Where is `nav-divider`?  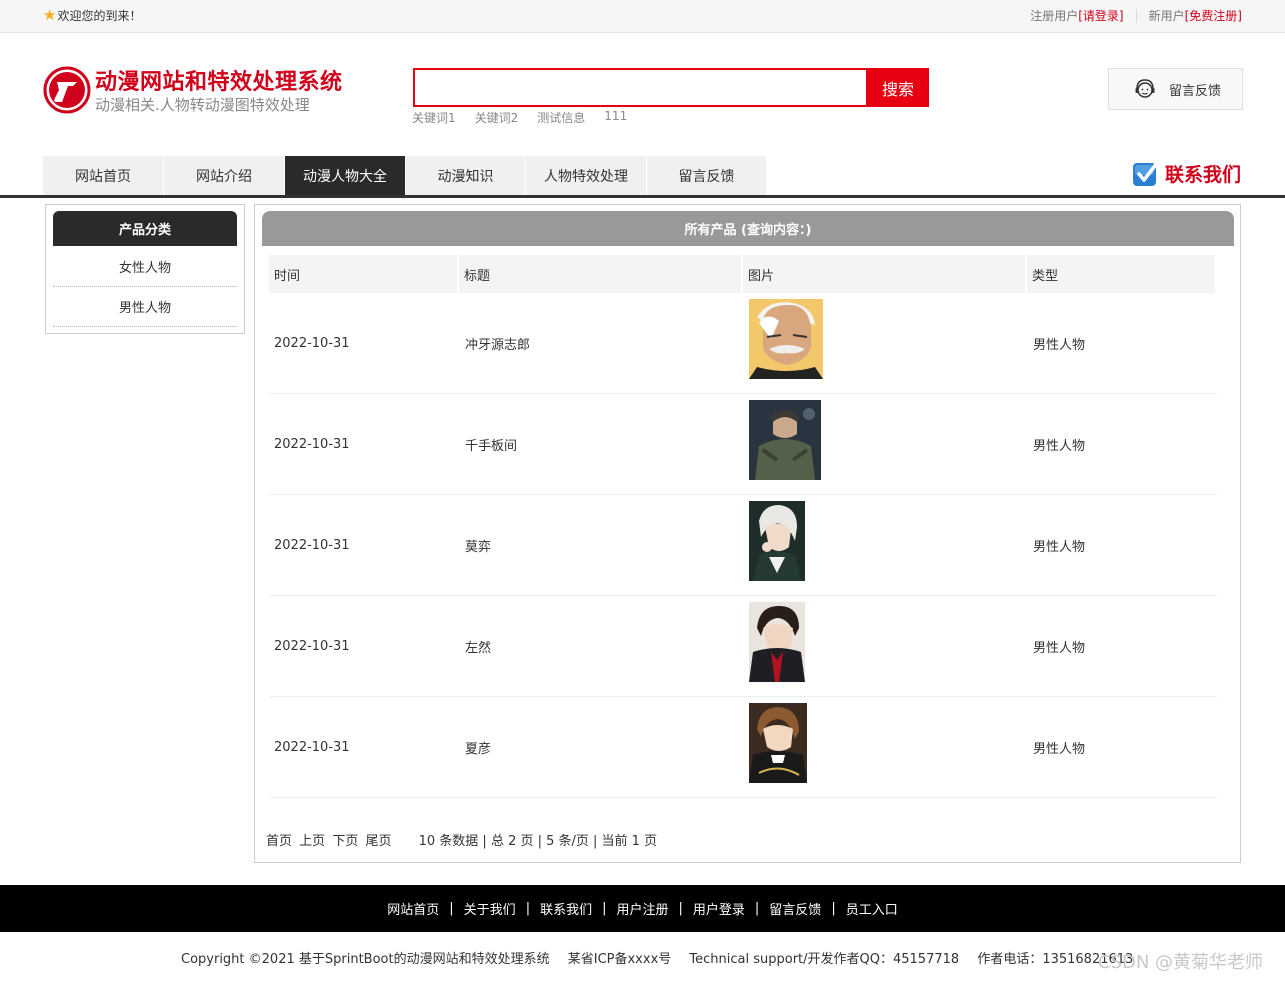 nav-divider is located at coordinates (642, 196).